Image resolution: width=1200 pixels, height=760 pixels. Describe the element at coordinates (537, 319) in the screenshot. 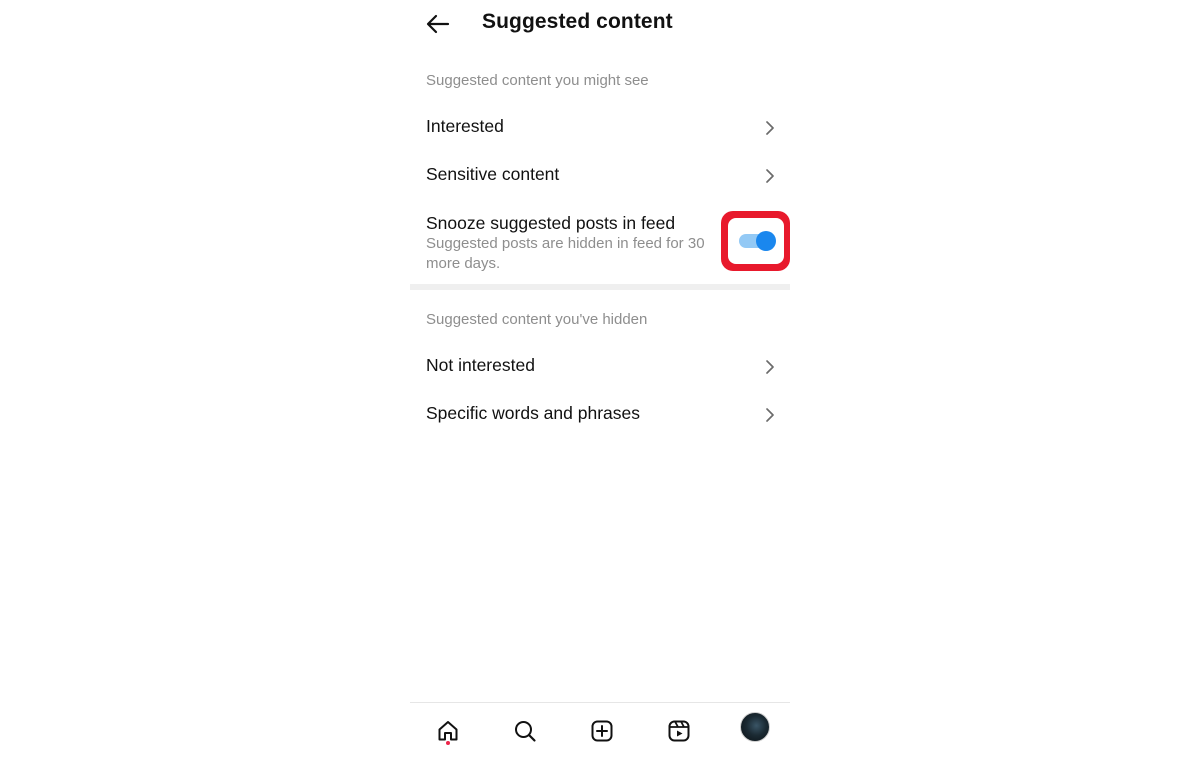

I see `section-heading-hidden: Suggested content you've hidden` at that location.